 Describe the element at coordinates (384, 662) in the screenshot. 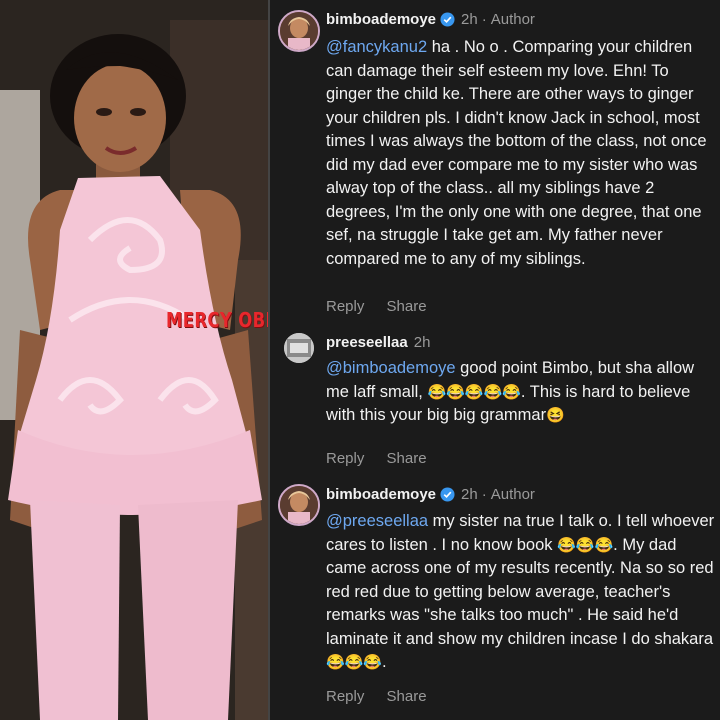

I see `comment-body-end: .` at that location.